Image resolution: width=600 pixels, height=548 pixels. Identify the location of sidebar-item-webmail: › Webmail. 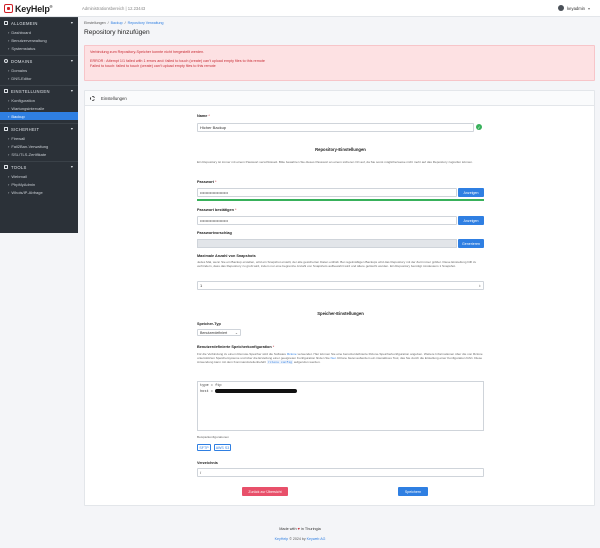
(39, 176).